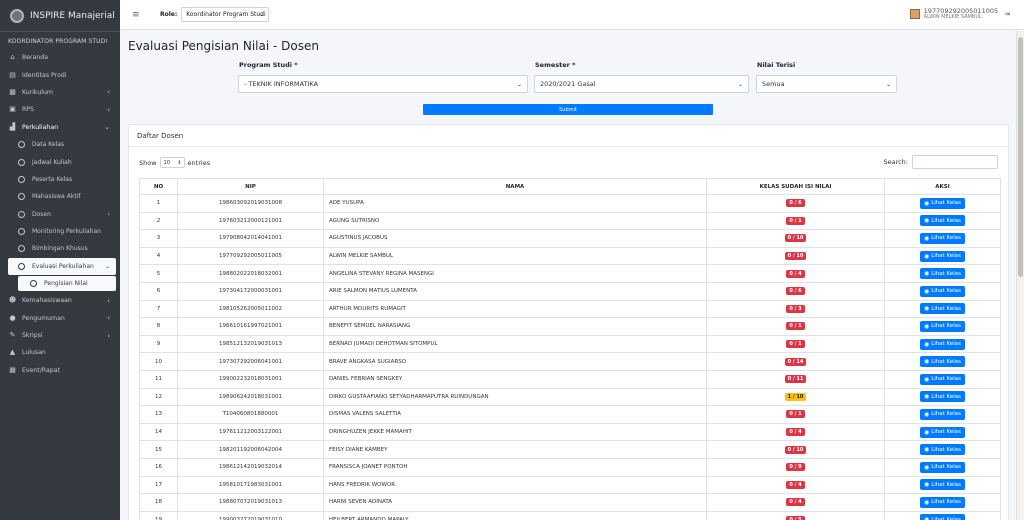 This screenshot has height=520, width=1024. What do you see at coordinates (250, 203) in the screenshot?
I see `cell-nip: 198603092019031008` at bounding box center [250, 203].